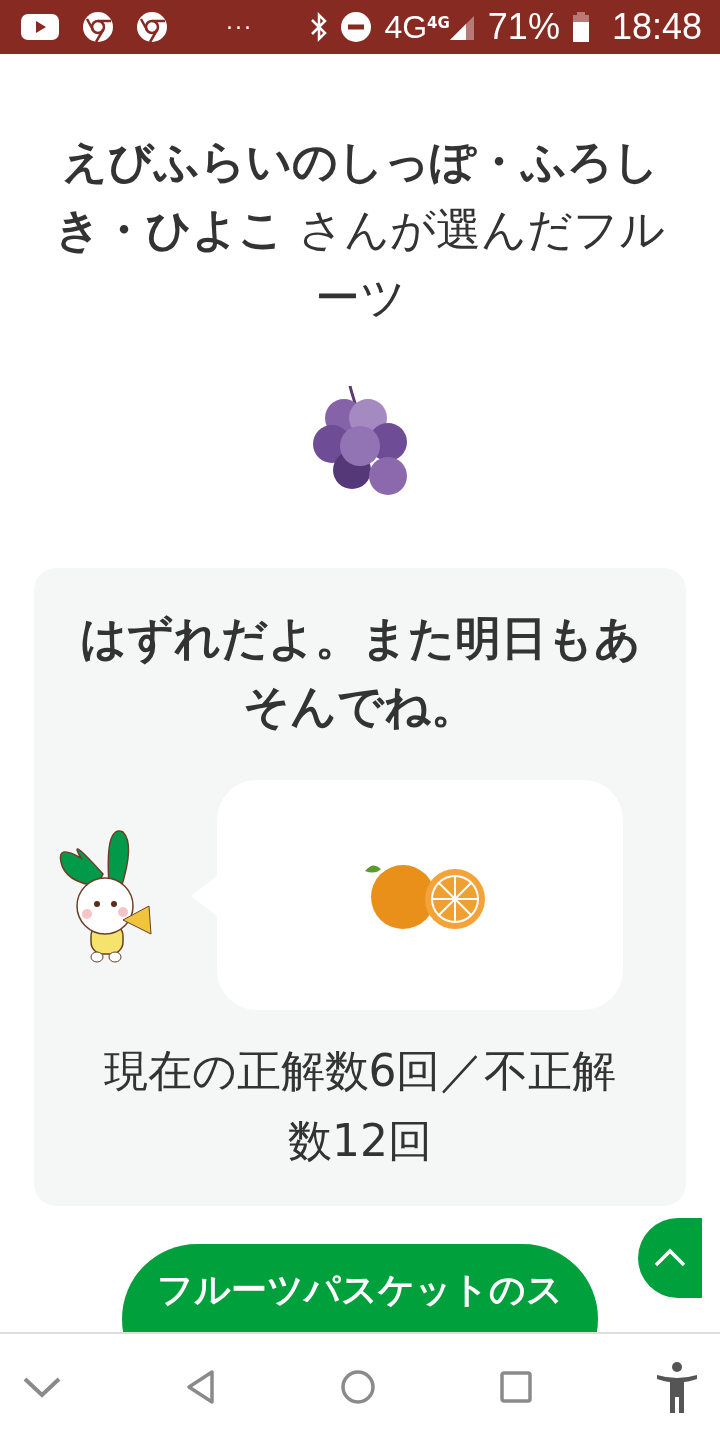  Describe the element at coordinates (360, 440) in the screenshot. I see `grapes-icon` at that location.